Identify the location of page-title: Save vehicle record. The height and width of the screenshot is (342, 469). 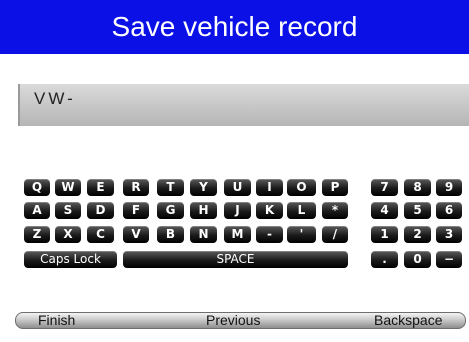
(234, 26).